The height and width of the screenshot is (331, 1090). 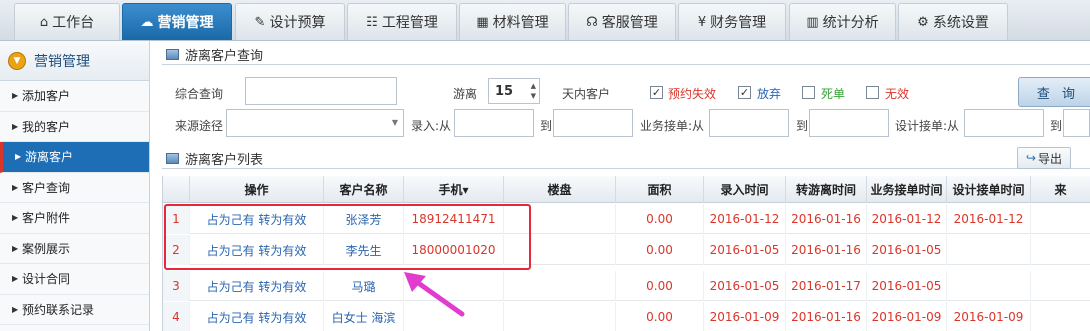 What do you see at coordinates (147, 22) in the screenshot?
I see `chat-icon: ☁` at bounding box center [147, 22].